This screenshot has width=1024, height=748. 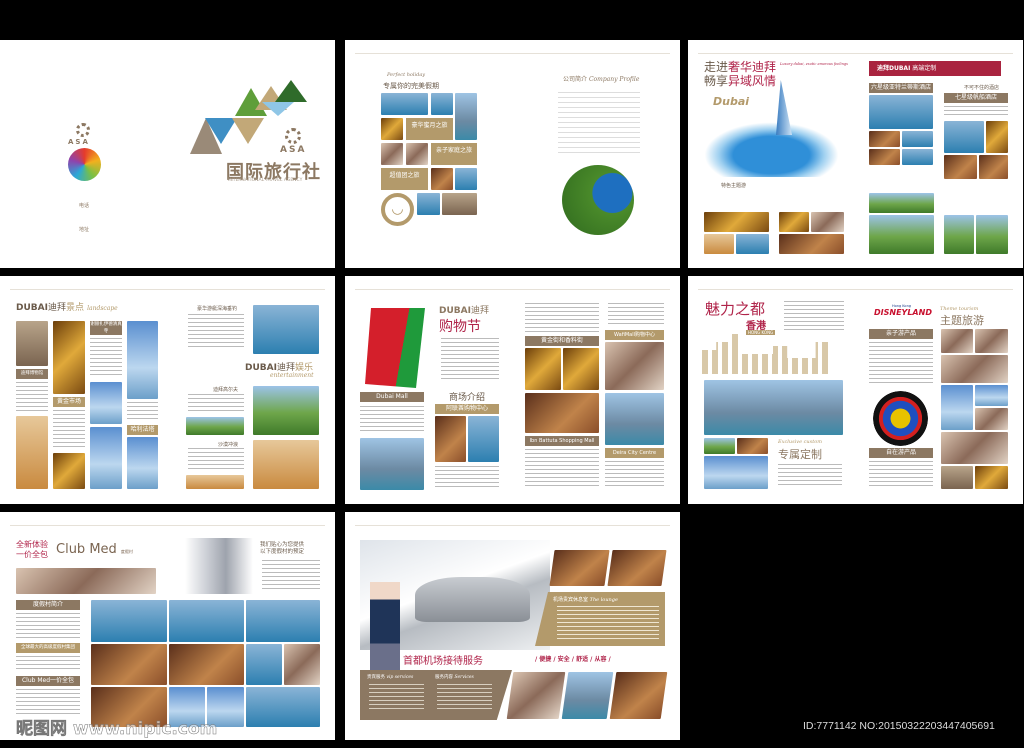 What do you see at coordinates (84, 206) in the screenshot?
I see `phone-label: 电话` at bounding box center [84, 206].